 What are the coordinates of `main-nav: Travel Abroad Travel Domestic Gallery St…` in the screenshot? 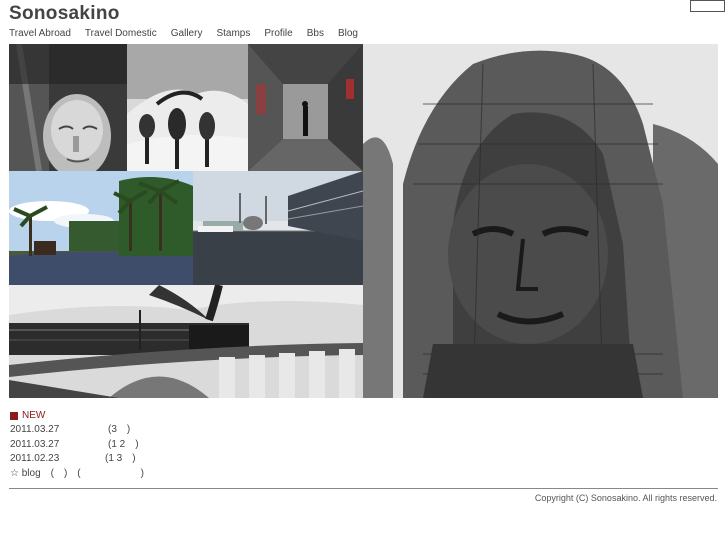 It's located at (190, 35).